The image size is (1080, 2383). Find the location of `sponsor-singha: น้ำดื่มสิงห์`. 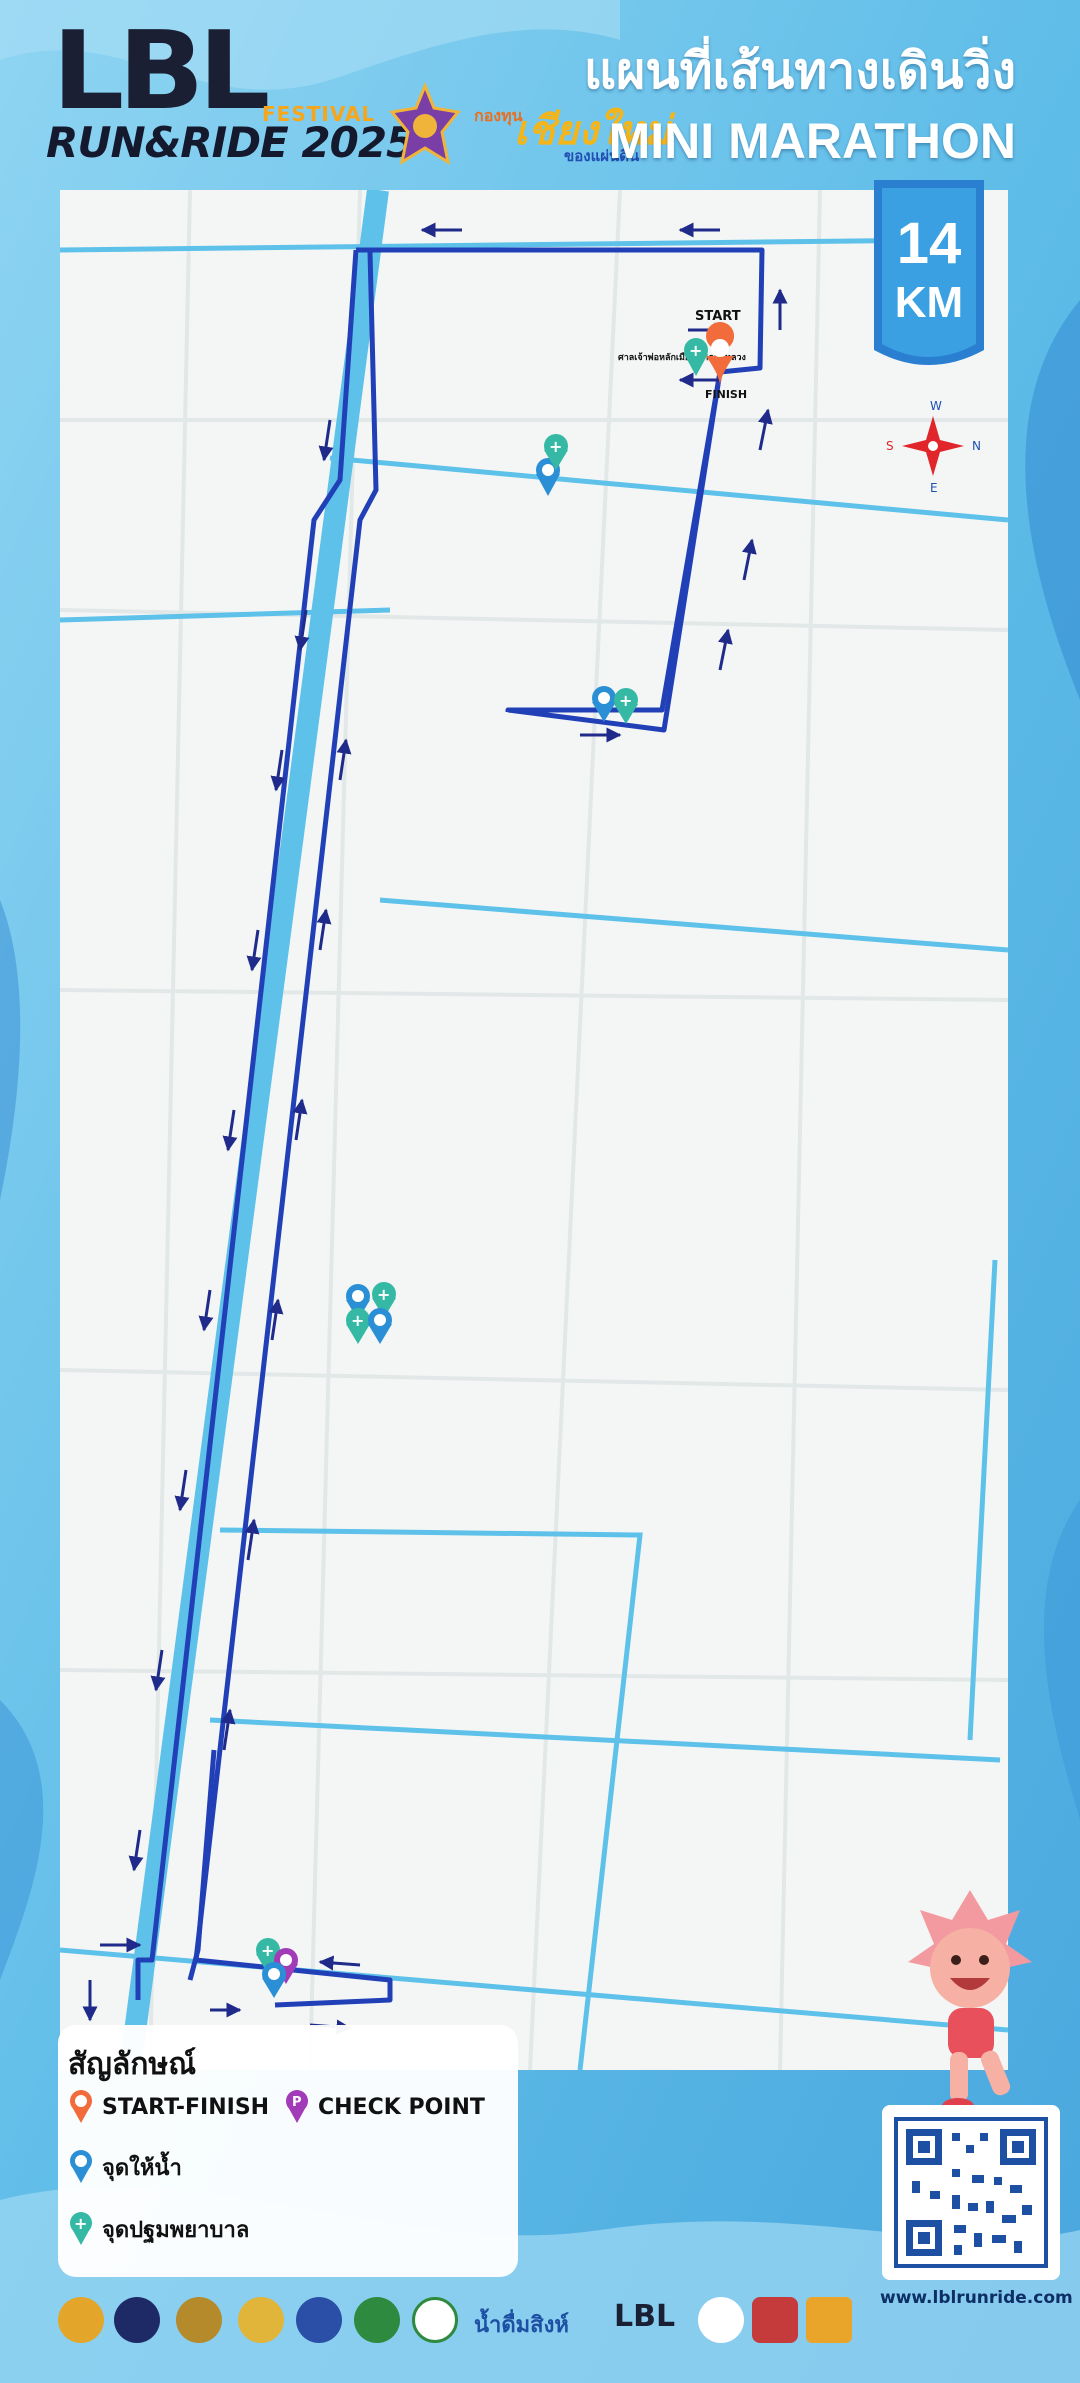

sponsor-singha: น้ำดื่มสิงห์ is located at coordinates (521, 2325).